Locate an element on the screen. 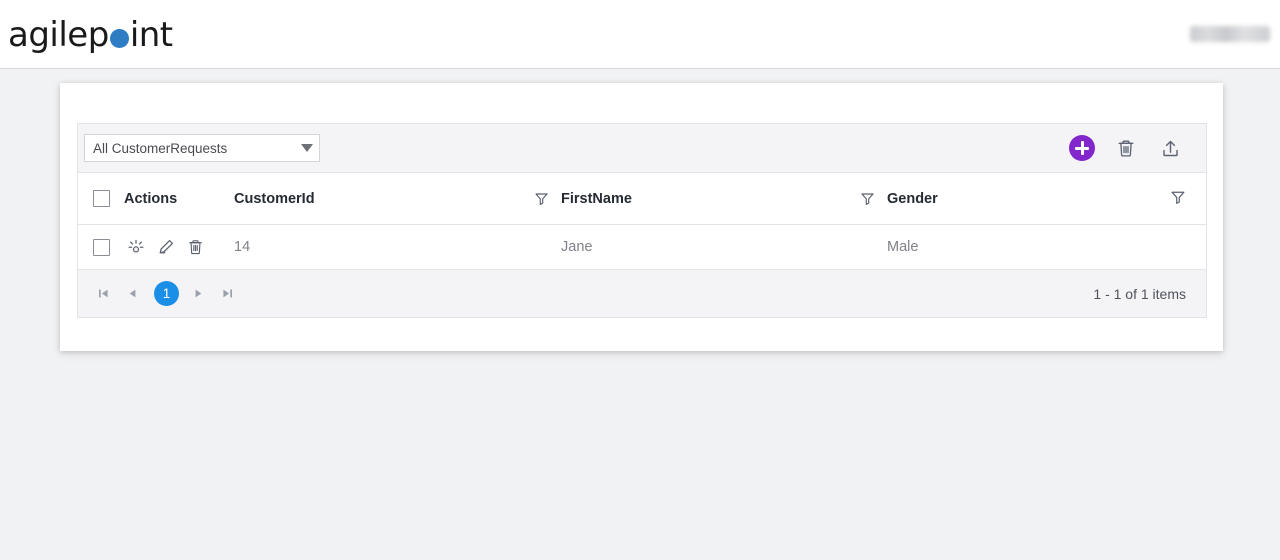 Image resolution: width=1280 pixels, height=560 pixels. add-record-button is located at coordinates (1082, 148).